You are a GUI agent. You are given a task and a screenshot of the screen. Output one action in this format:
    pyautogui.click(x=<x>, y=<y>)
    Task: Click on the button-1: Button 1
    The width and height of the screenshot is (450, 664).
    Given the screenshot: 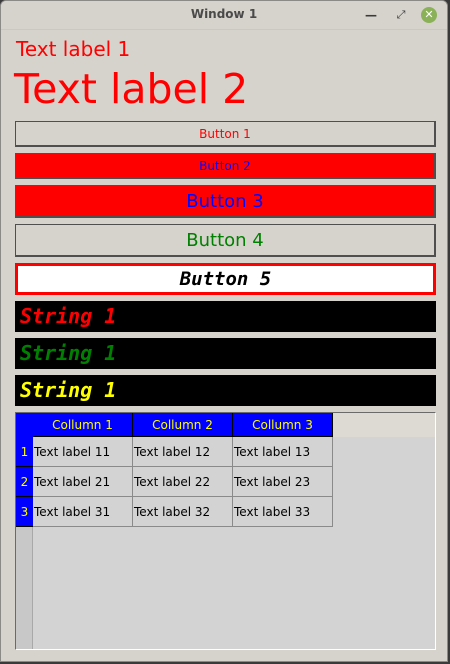 What is the action you would take?
    pyautogui.click(x=225, y=134)
    